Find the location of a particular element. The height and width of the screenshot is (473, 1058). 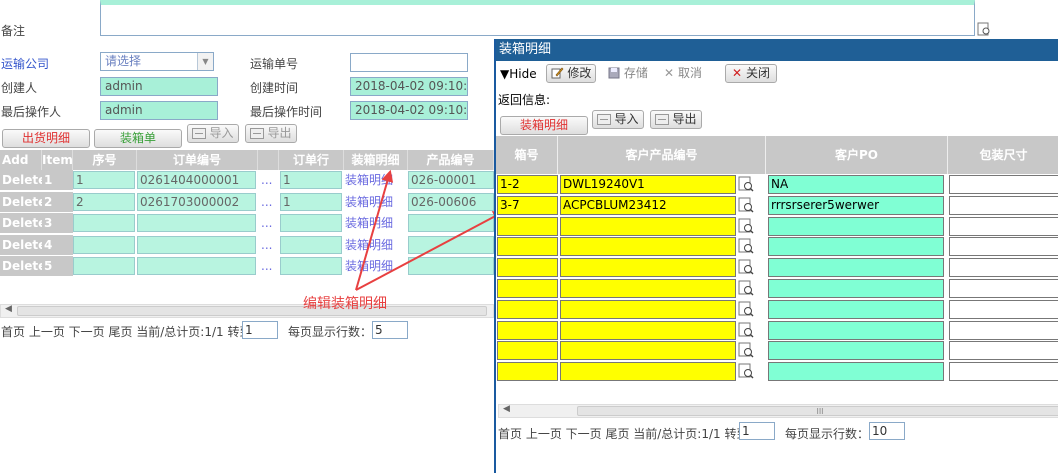

return-info-label: 返回信息: is located at coordinates (524, 100).